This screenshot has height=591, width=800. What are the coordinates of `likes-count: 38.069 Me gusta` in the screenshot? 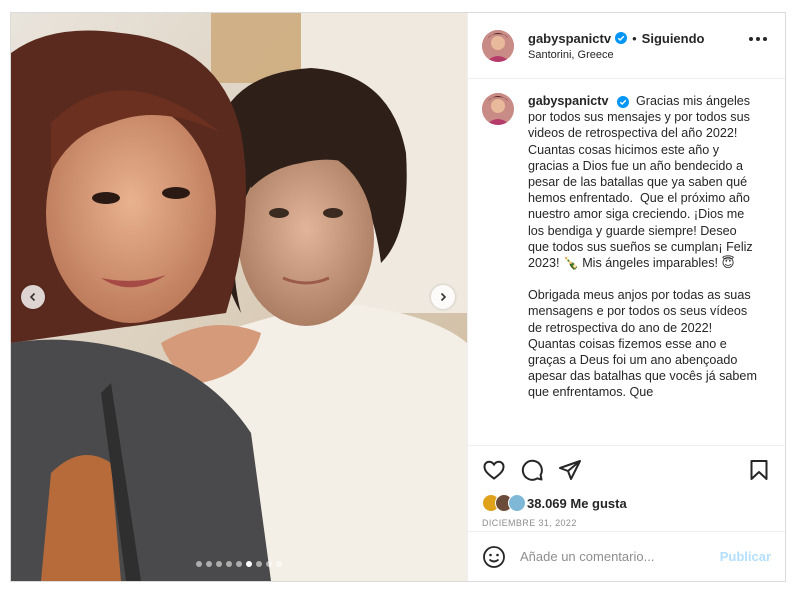 It's located at (577, 503).